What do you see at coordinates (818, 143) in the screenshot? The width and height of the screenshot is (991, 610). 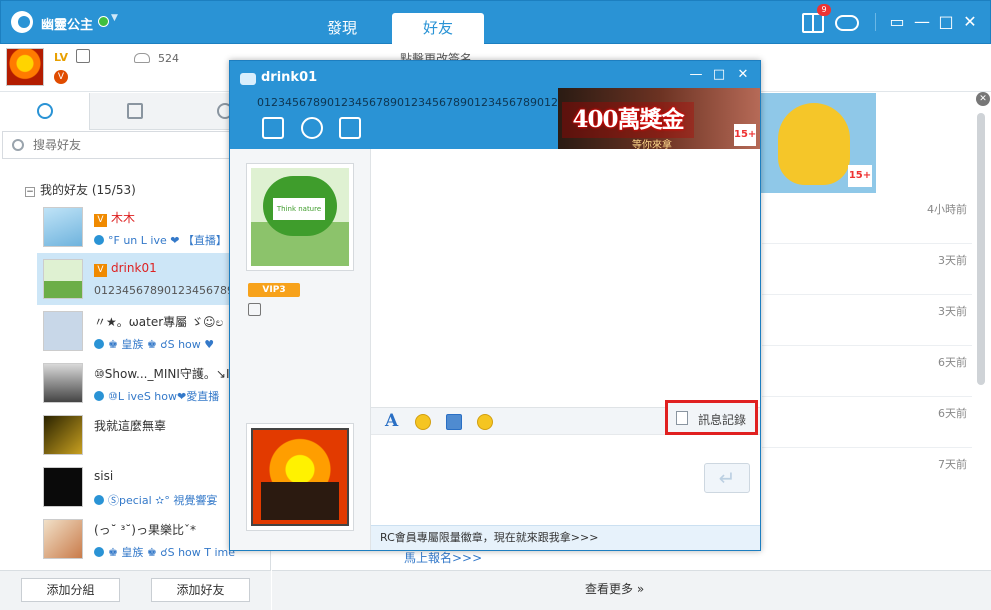 I see `ad-banner-side: 15+` at bounding box center [818, 143].